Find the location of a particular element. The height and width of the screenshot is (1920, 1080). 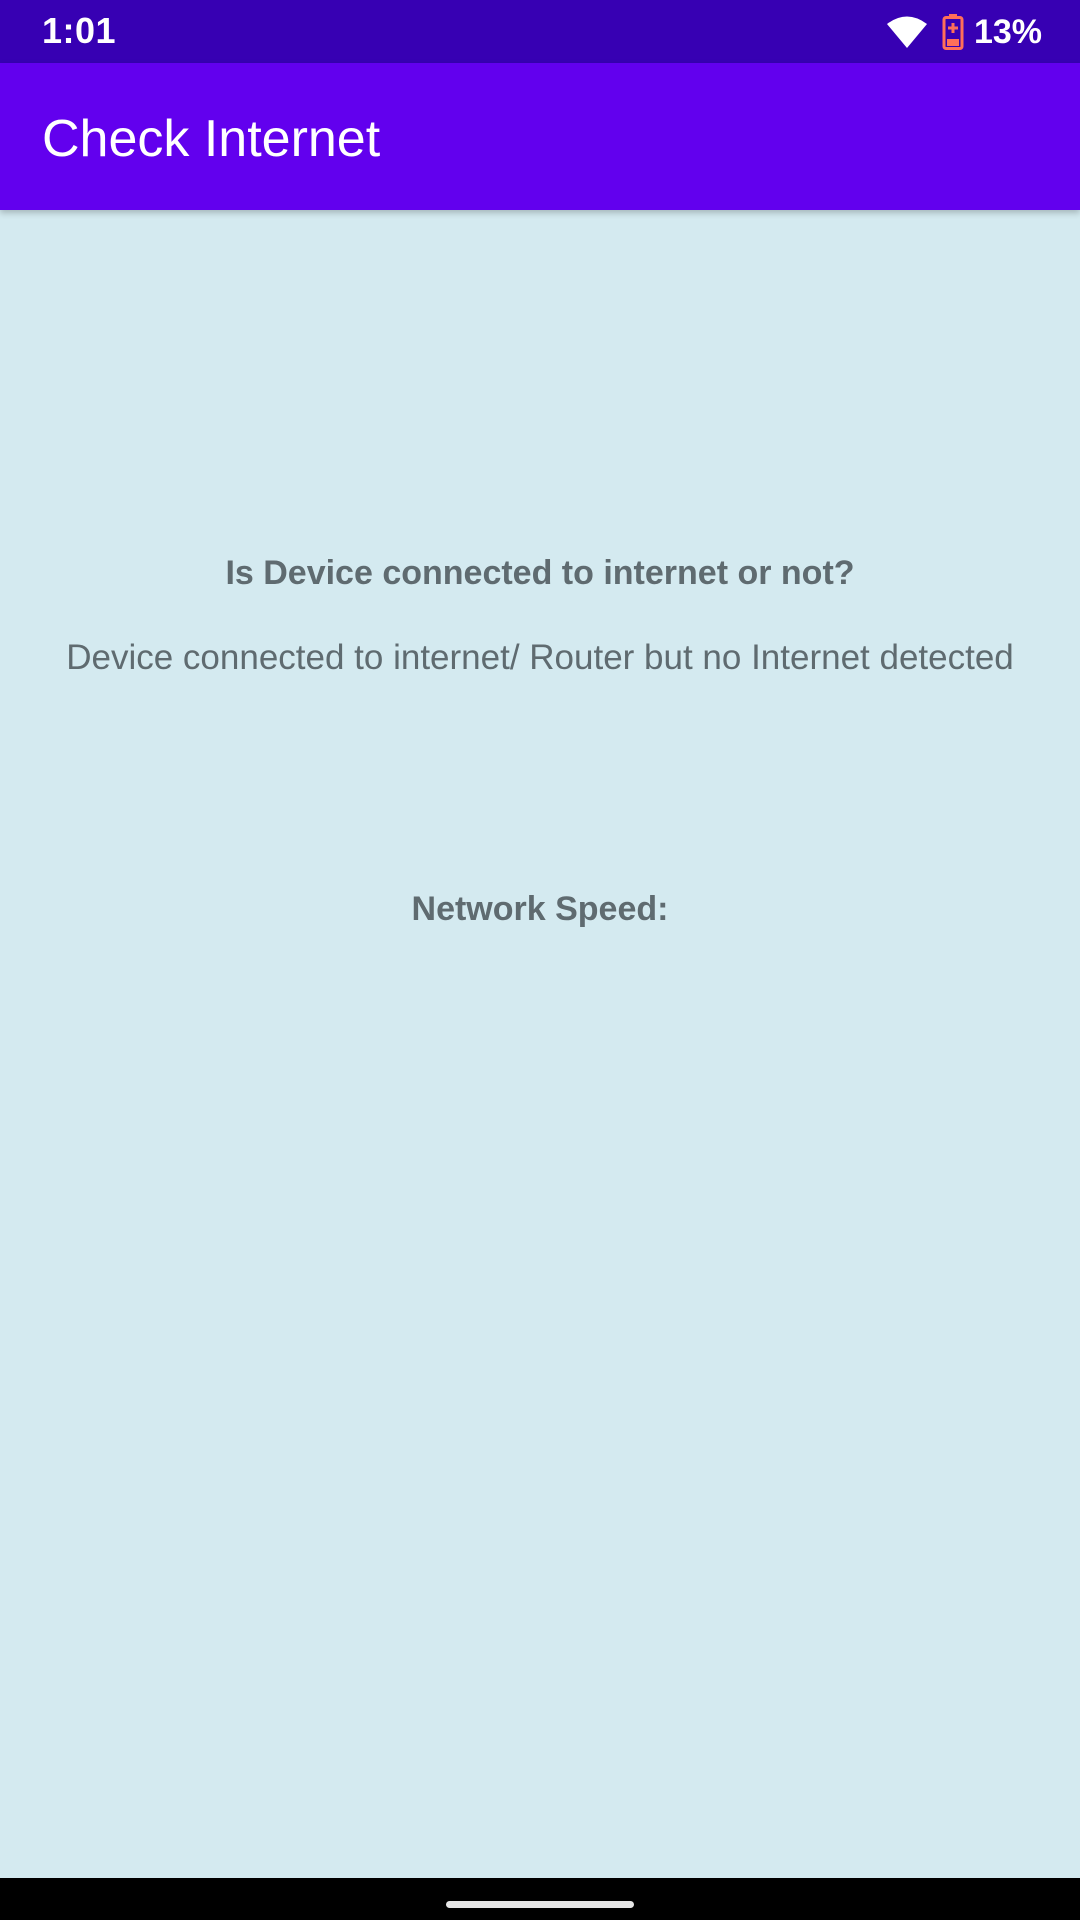

battery-charging-icon is located at coordinates (953, 32).